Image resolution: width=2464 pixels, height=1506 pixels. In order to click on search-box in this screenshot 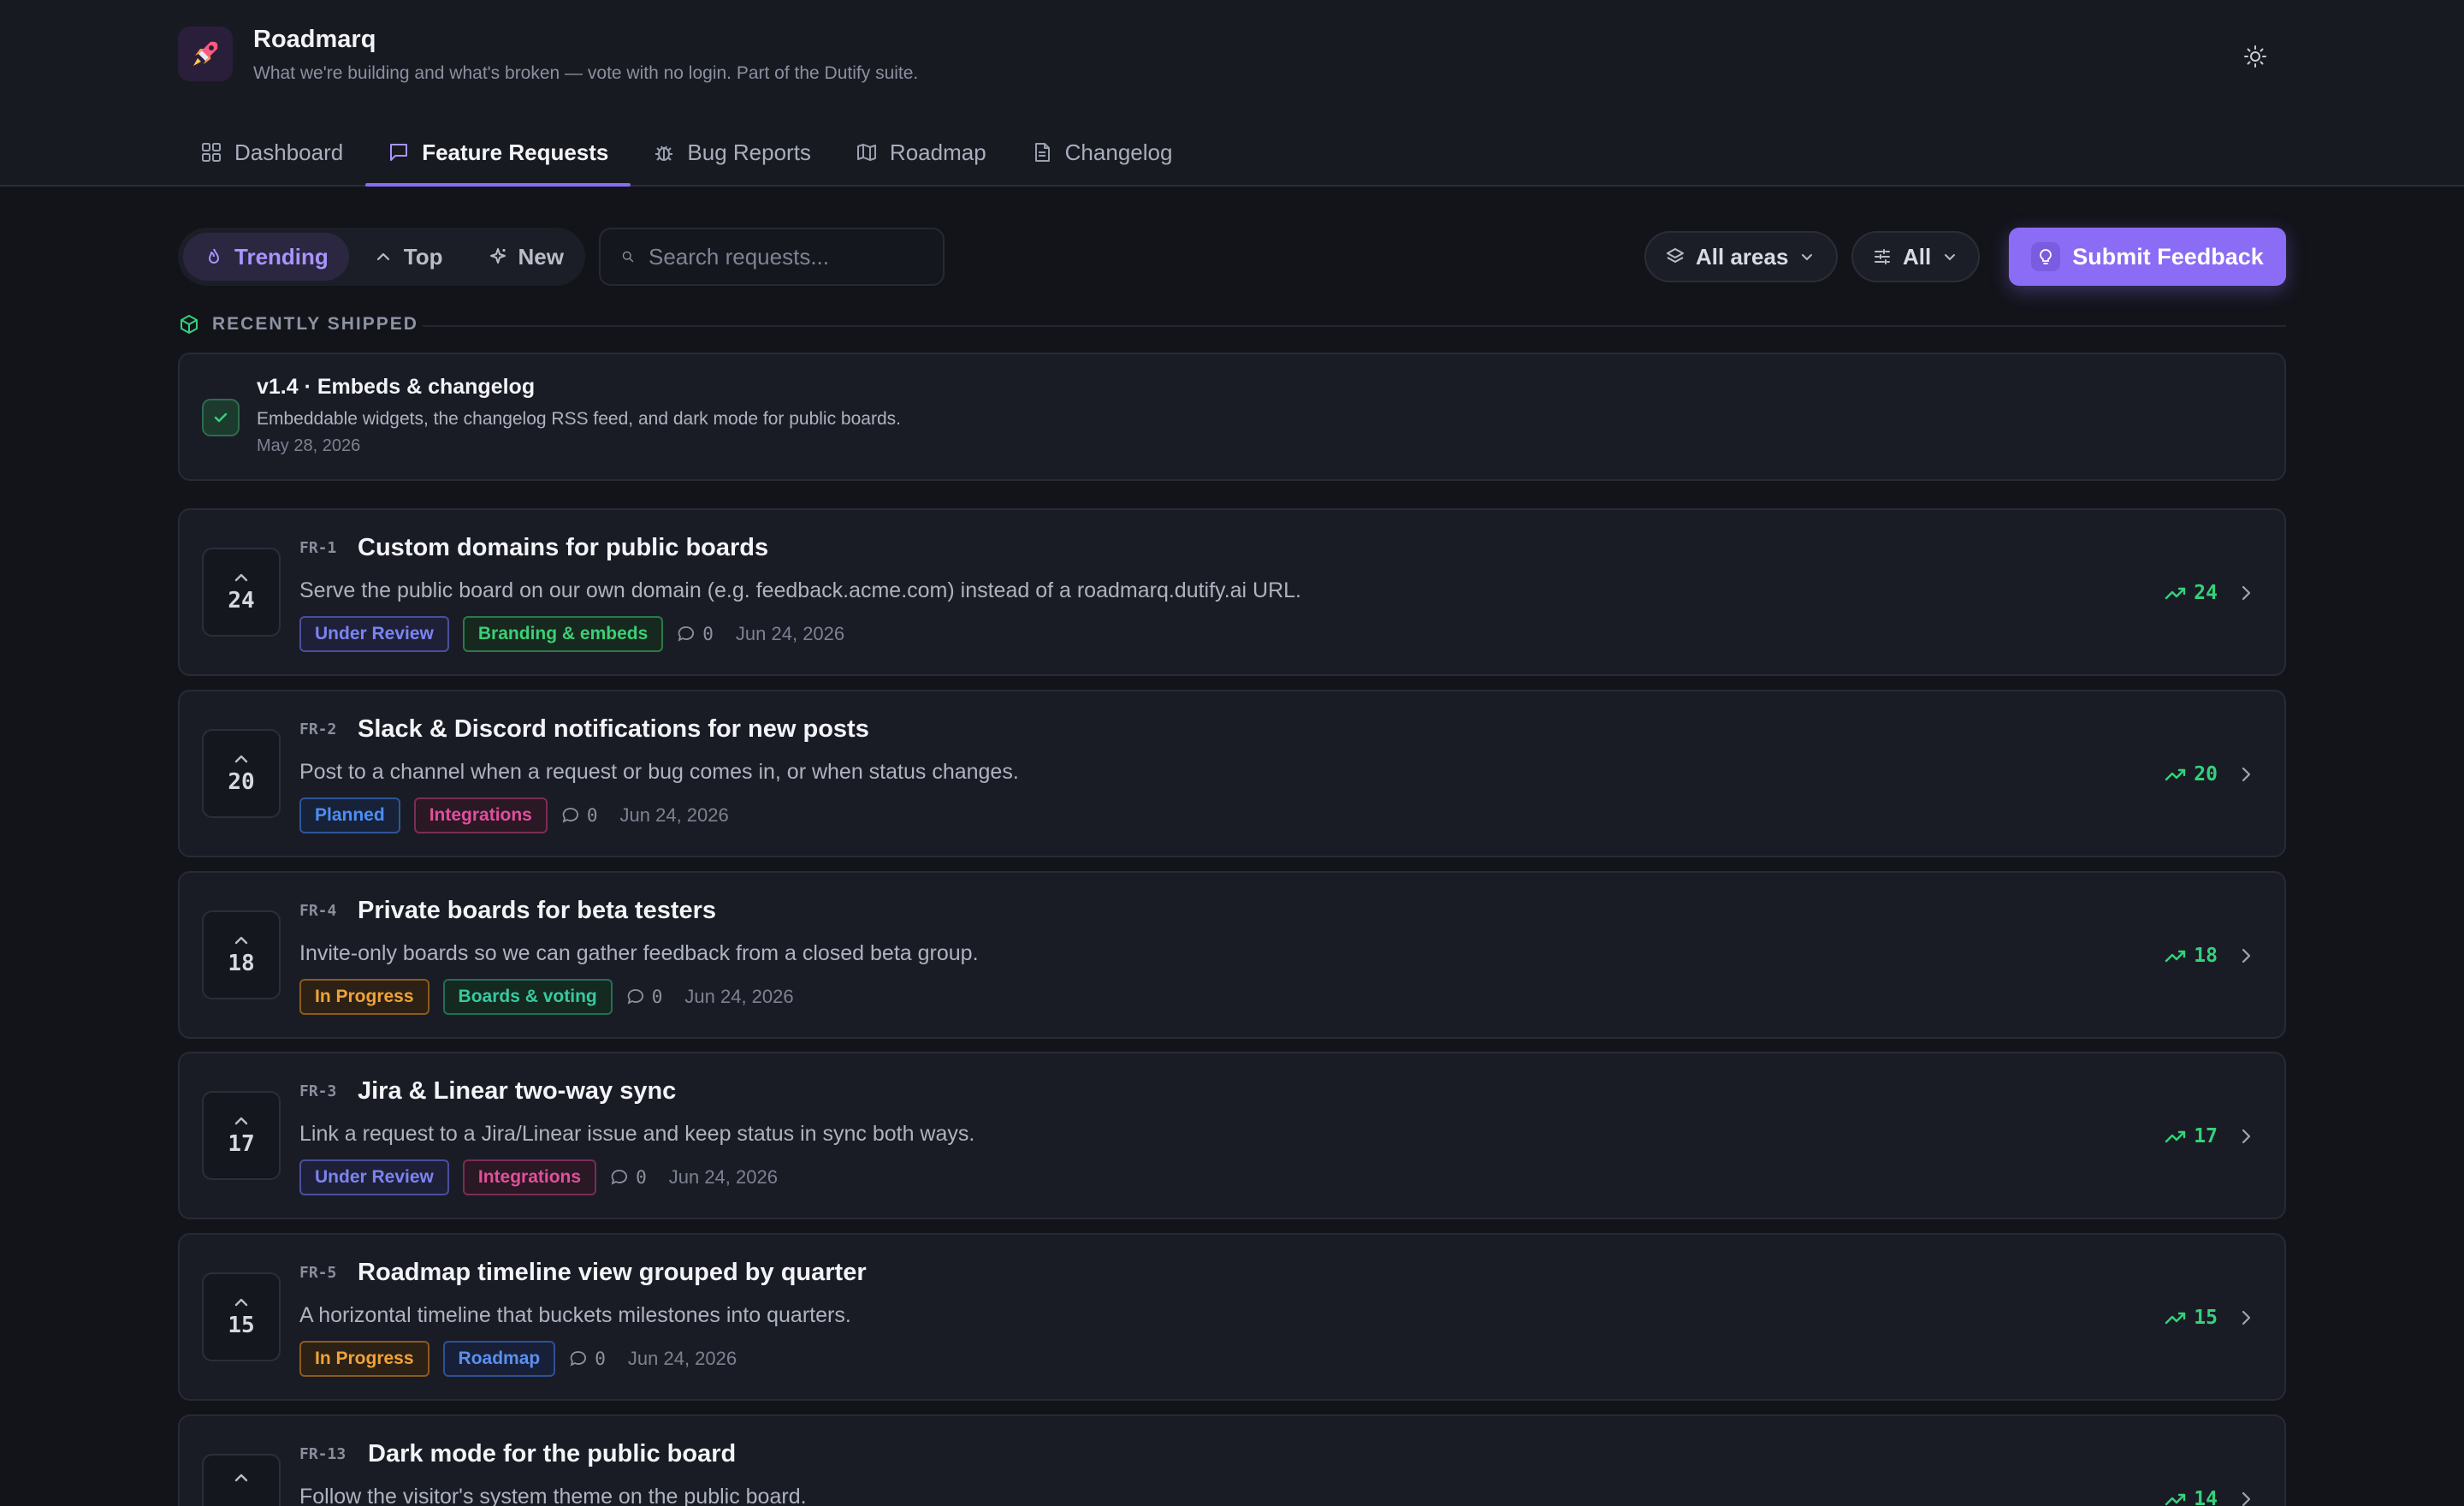, I will do `click(772, 257)`.